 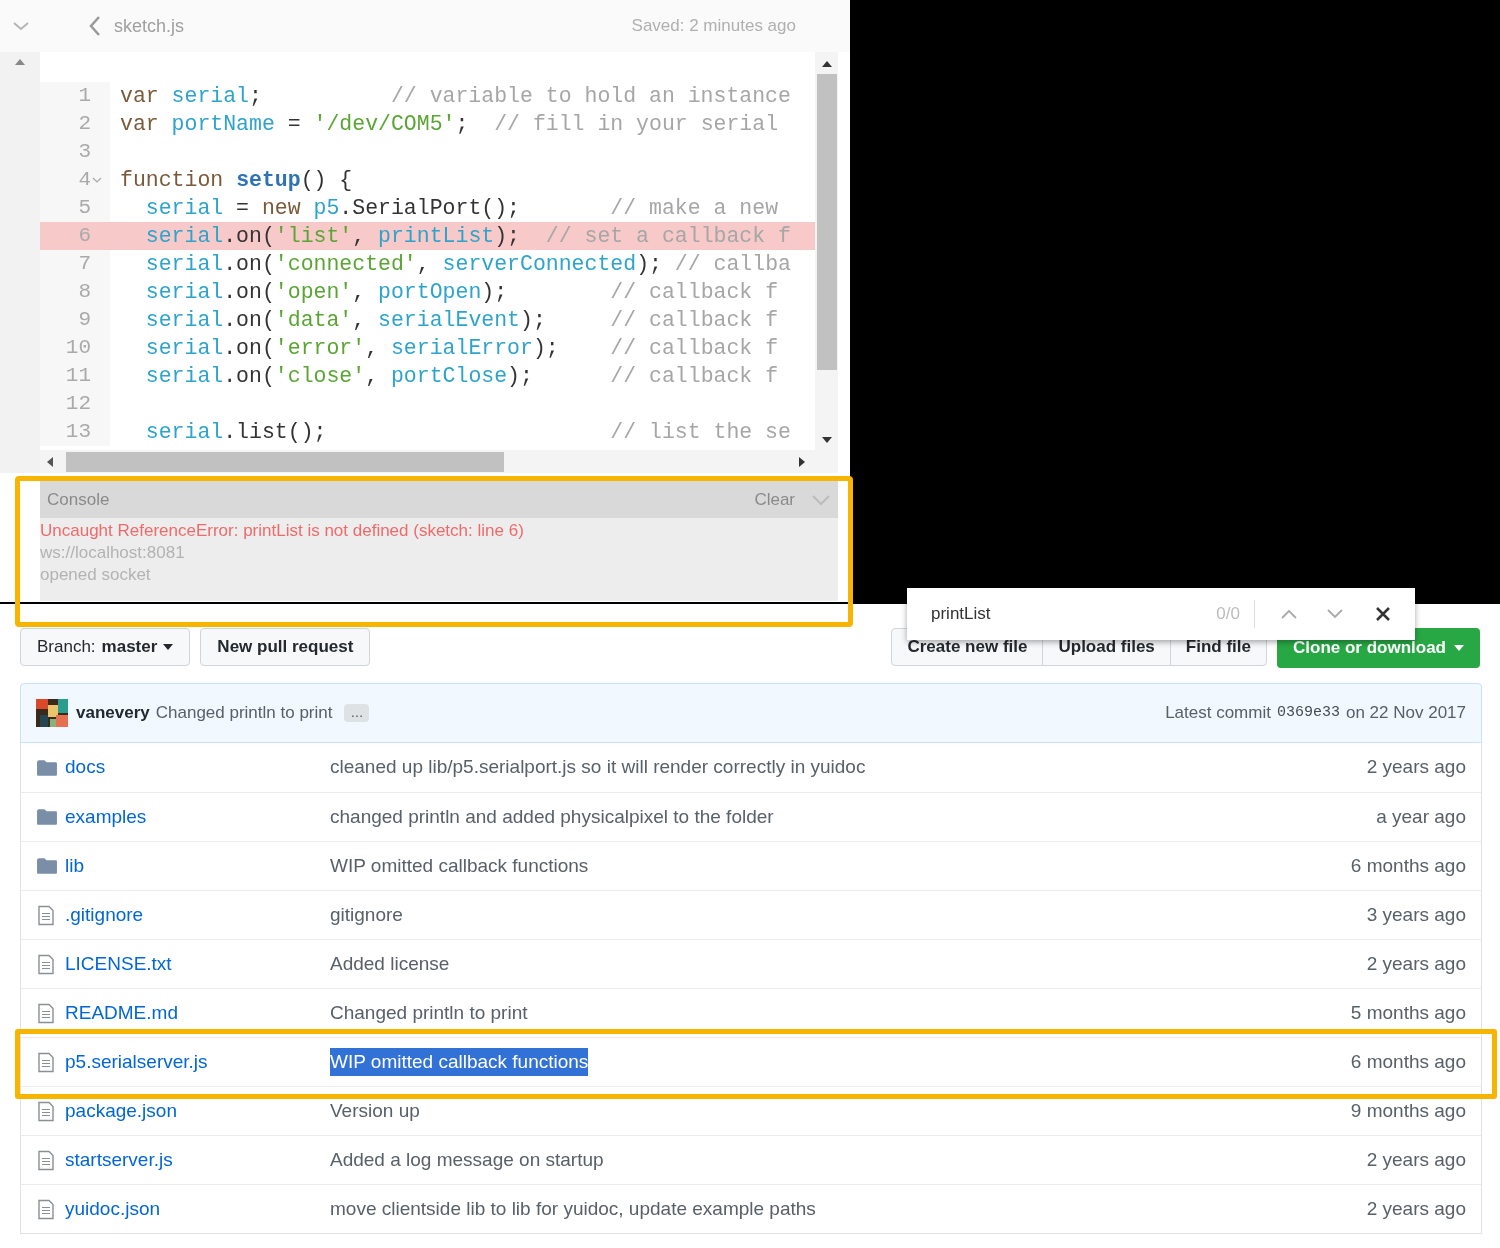 I want to click on vertical-scrollbar, so click(x=826, y=251).